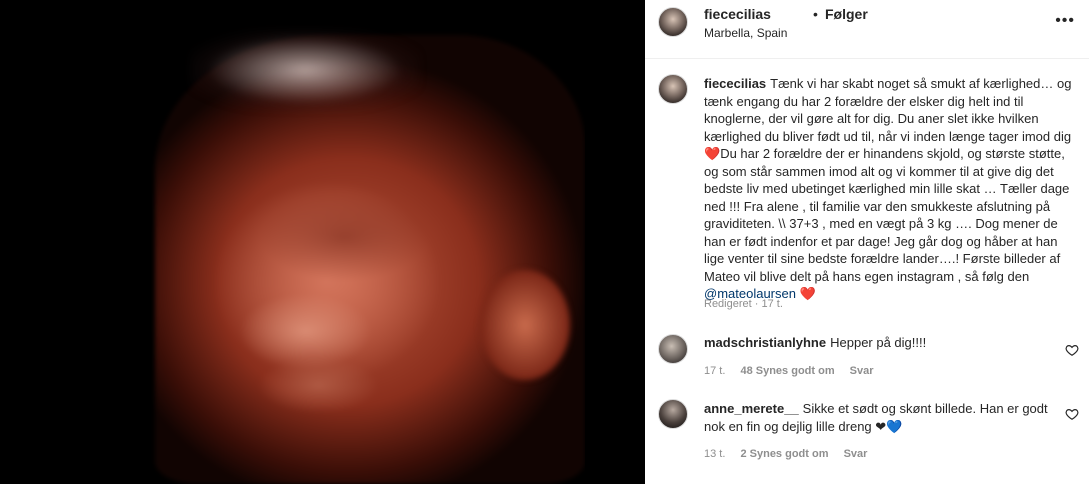 This screenshot has width=1089, height=484. What do you see at coordinates (673, 89) in the screenshot?
I see `caption-avatar` at bounding box center [673, 89].